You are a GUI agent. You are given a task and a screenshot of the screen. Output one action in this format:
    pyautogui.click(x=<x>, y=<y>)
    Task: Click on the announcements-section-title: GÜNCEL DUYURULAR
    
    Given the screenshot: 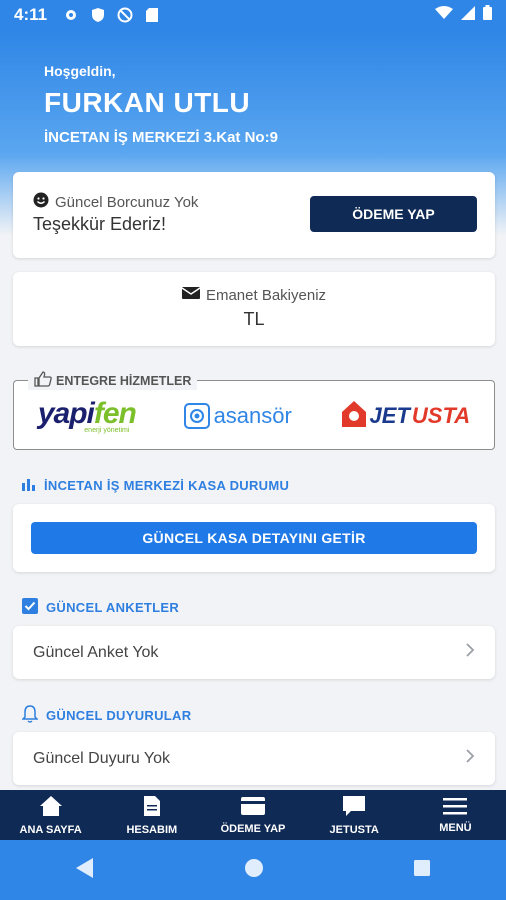 What is the action you would take?
    pyautogui.click(x=106, y=715)
    